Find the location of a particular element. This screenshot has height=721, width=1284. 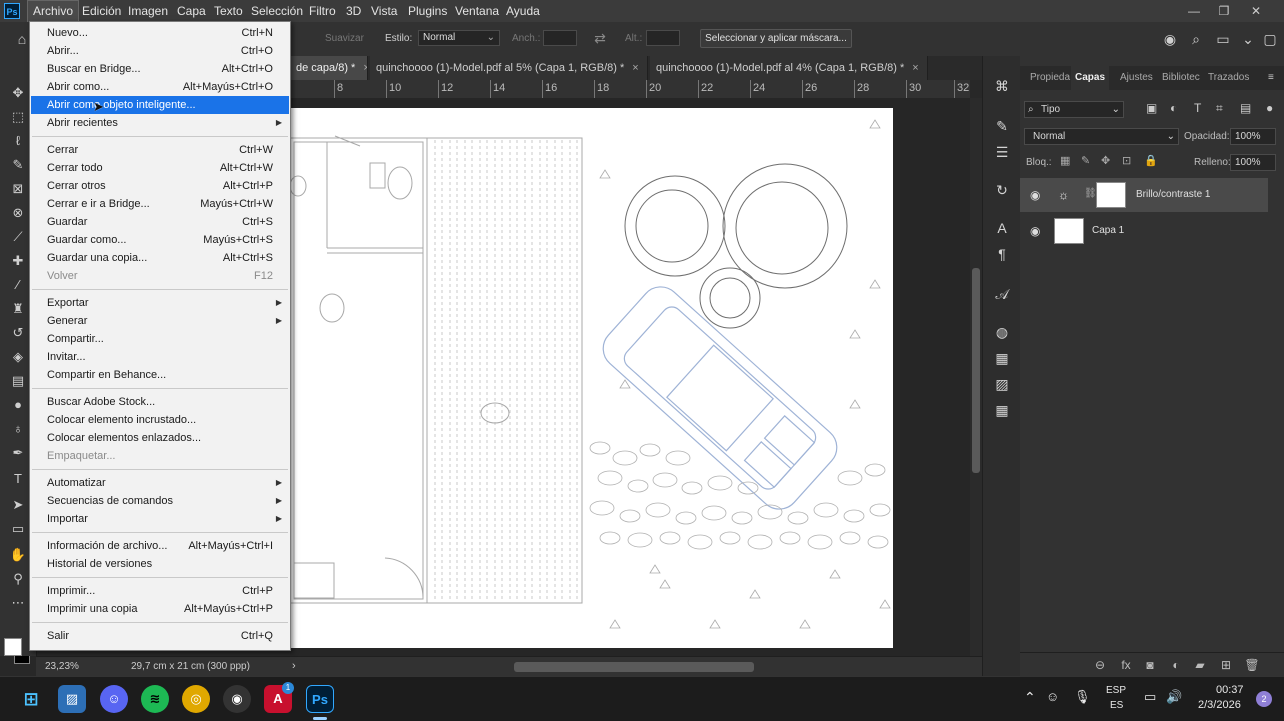

spotify-icon: ≋ is located at coordinates (155, 699).